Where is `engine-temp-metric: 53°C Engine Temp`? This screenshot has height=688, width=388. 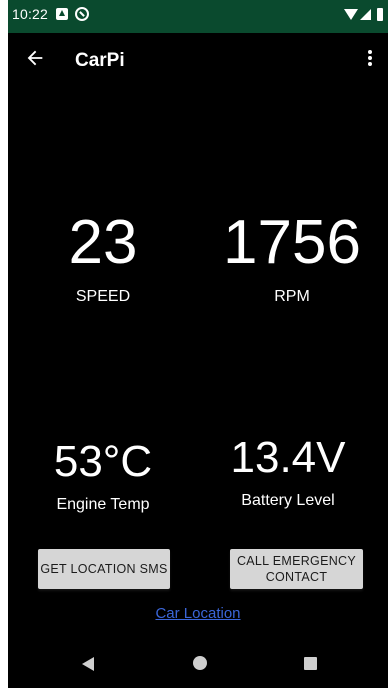
engine-temp-metric: 53°C Engine Temp is located at coordinates (103, 477).